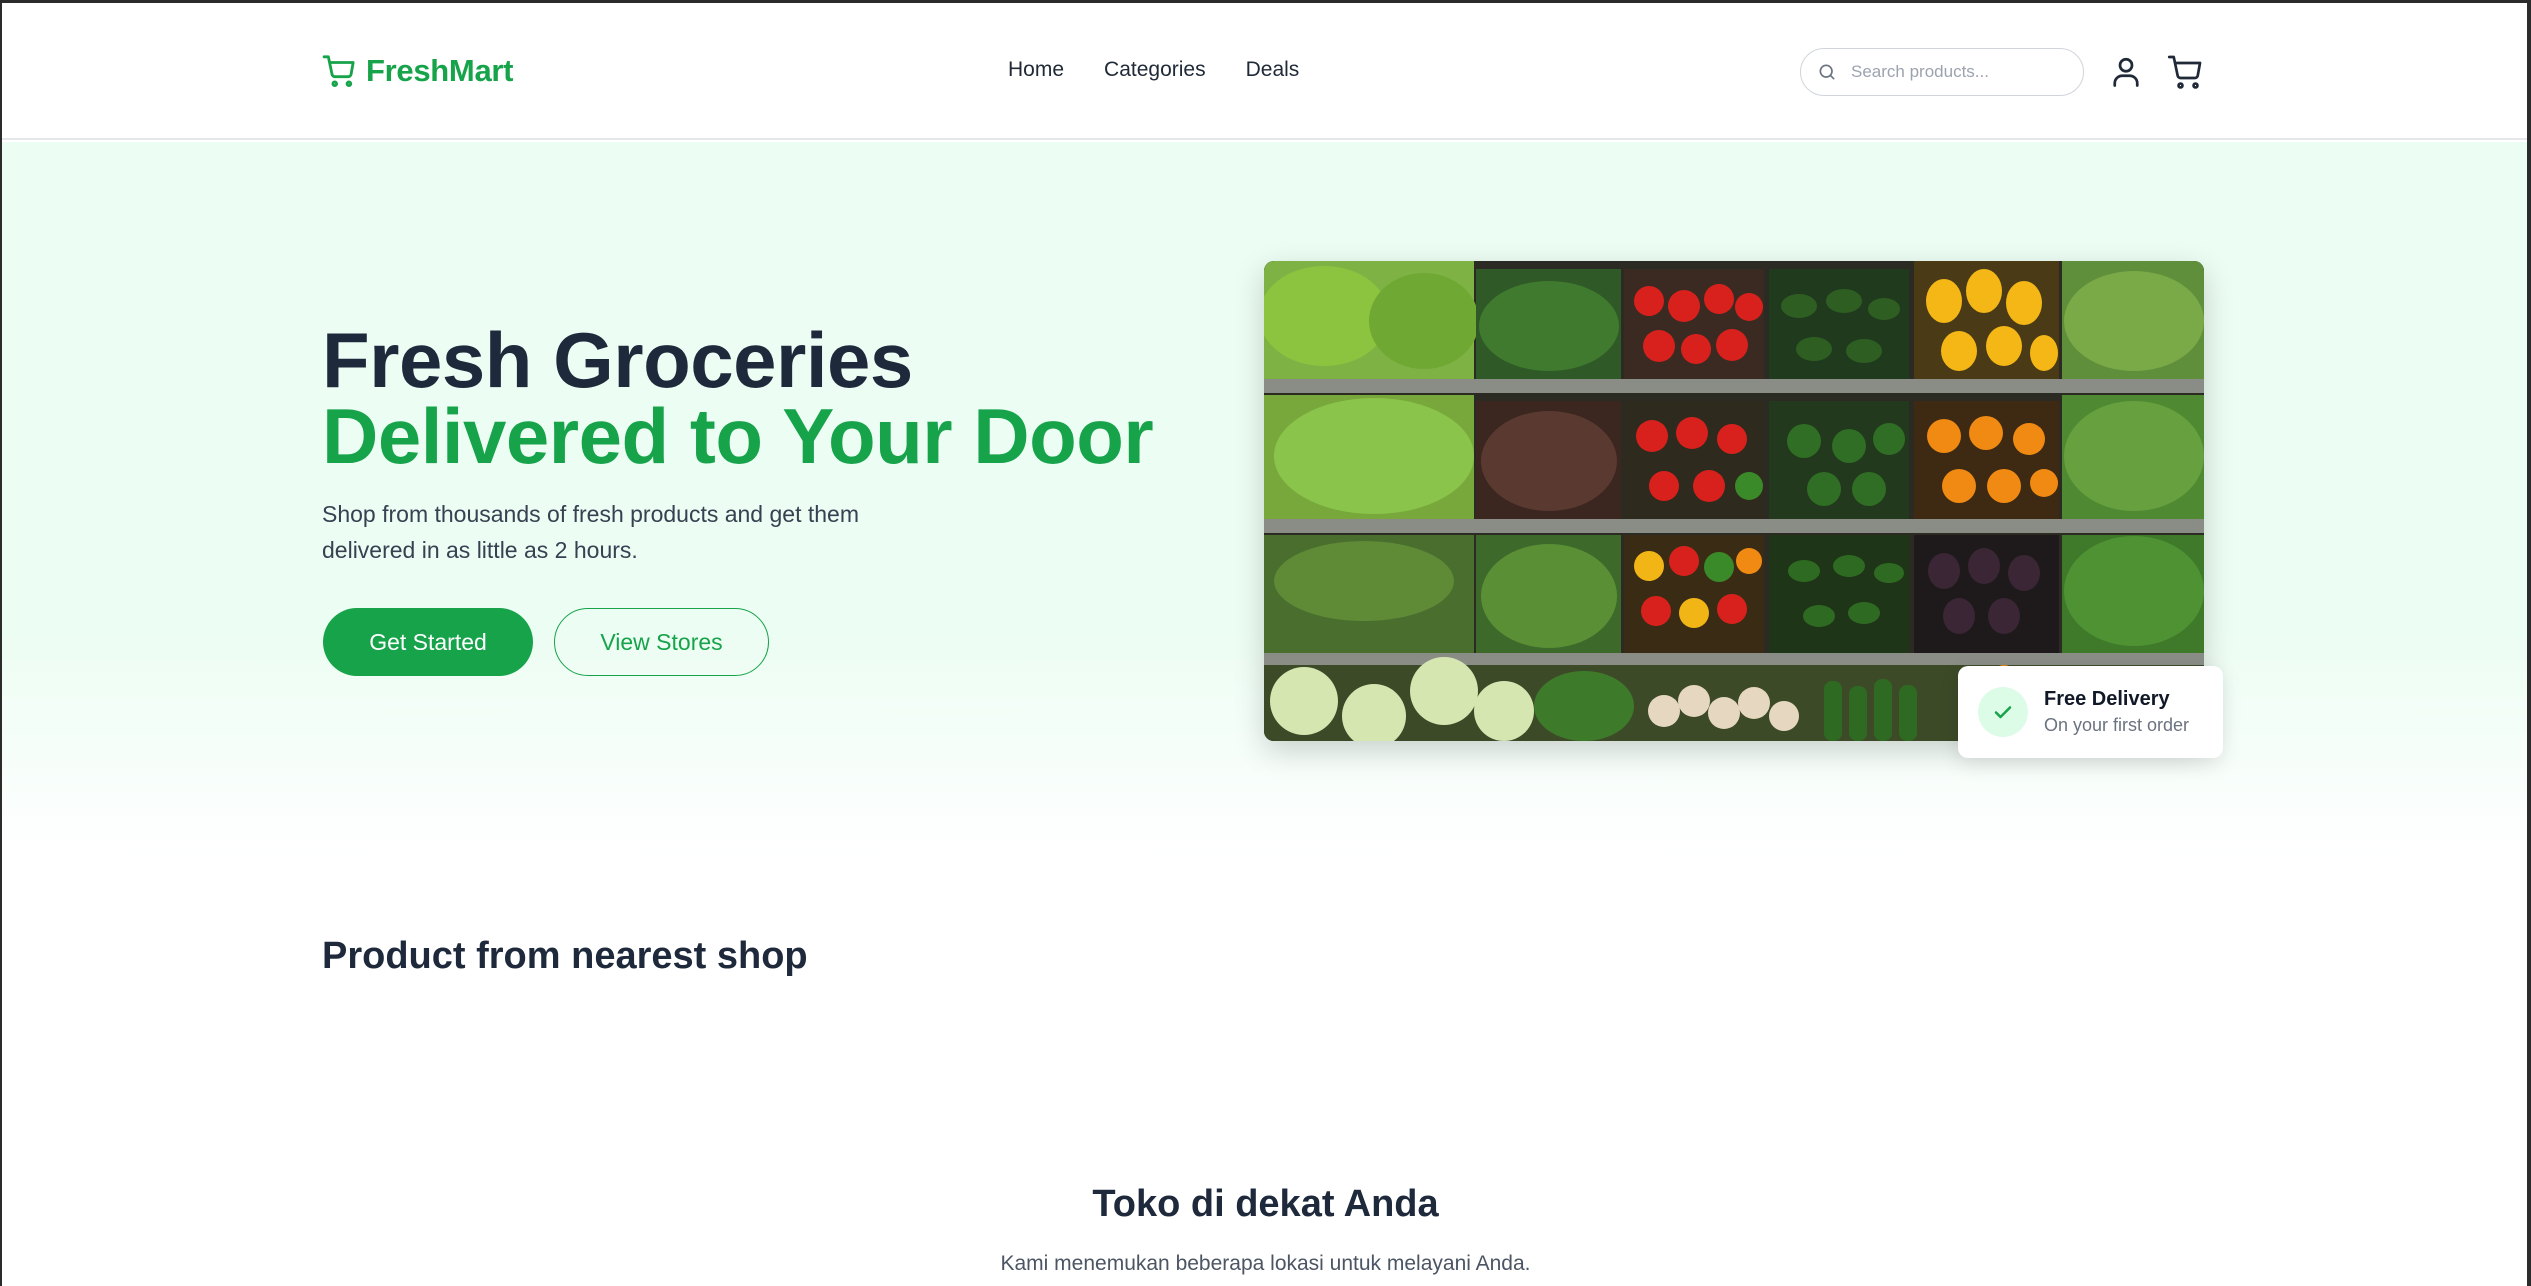 The height and width of the screenshot is (1286, 2531). I want to click on hero-title: Fresh Groceries Delivered to Your Door, so click(738, 398).